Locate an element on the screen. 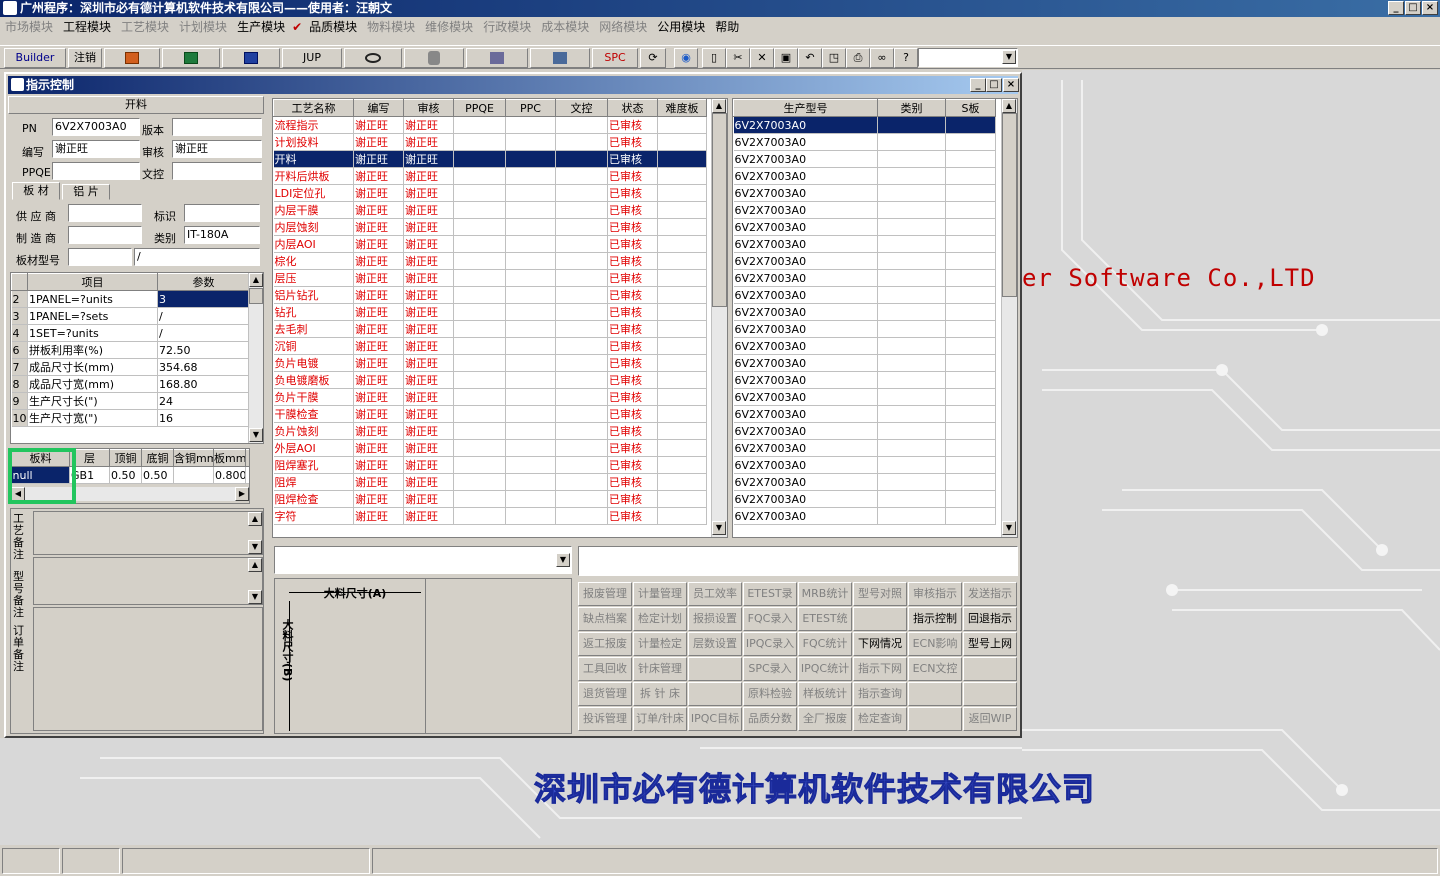 The height and width of the screenshot is (876, 1440). function-button: 工具回收 is located at coordinates (605, 669).